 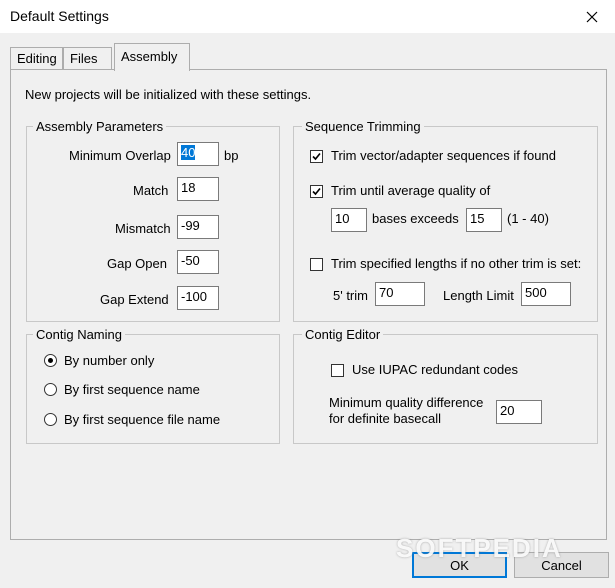 I want to click on five-trim-value: 70, so click(x=386, y=292).